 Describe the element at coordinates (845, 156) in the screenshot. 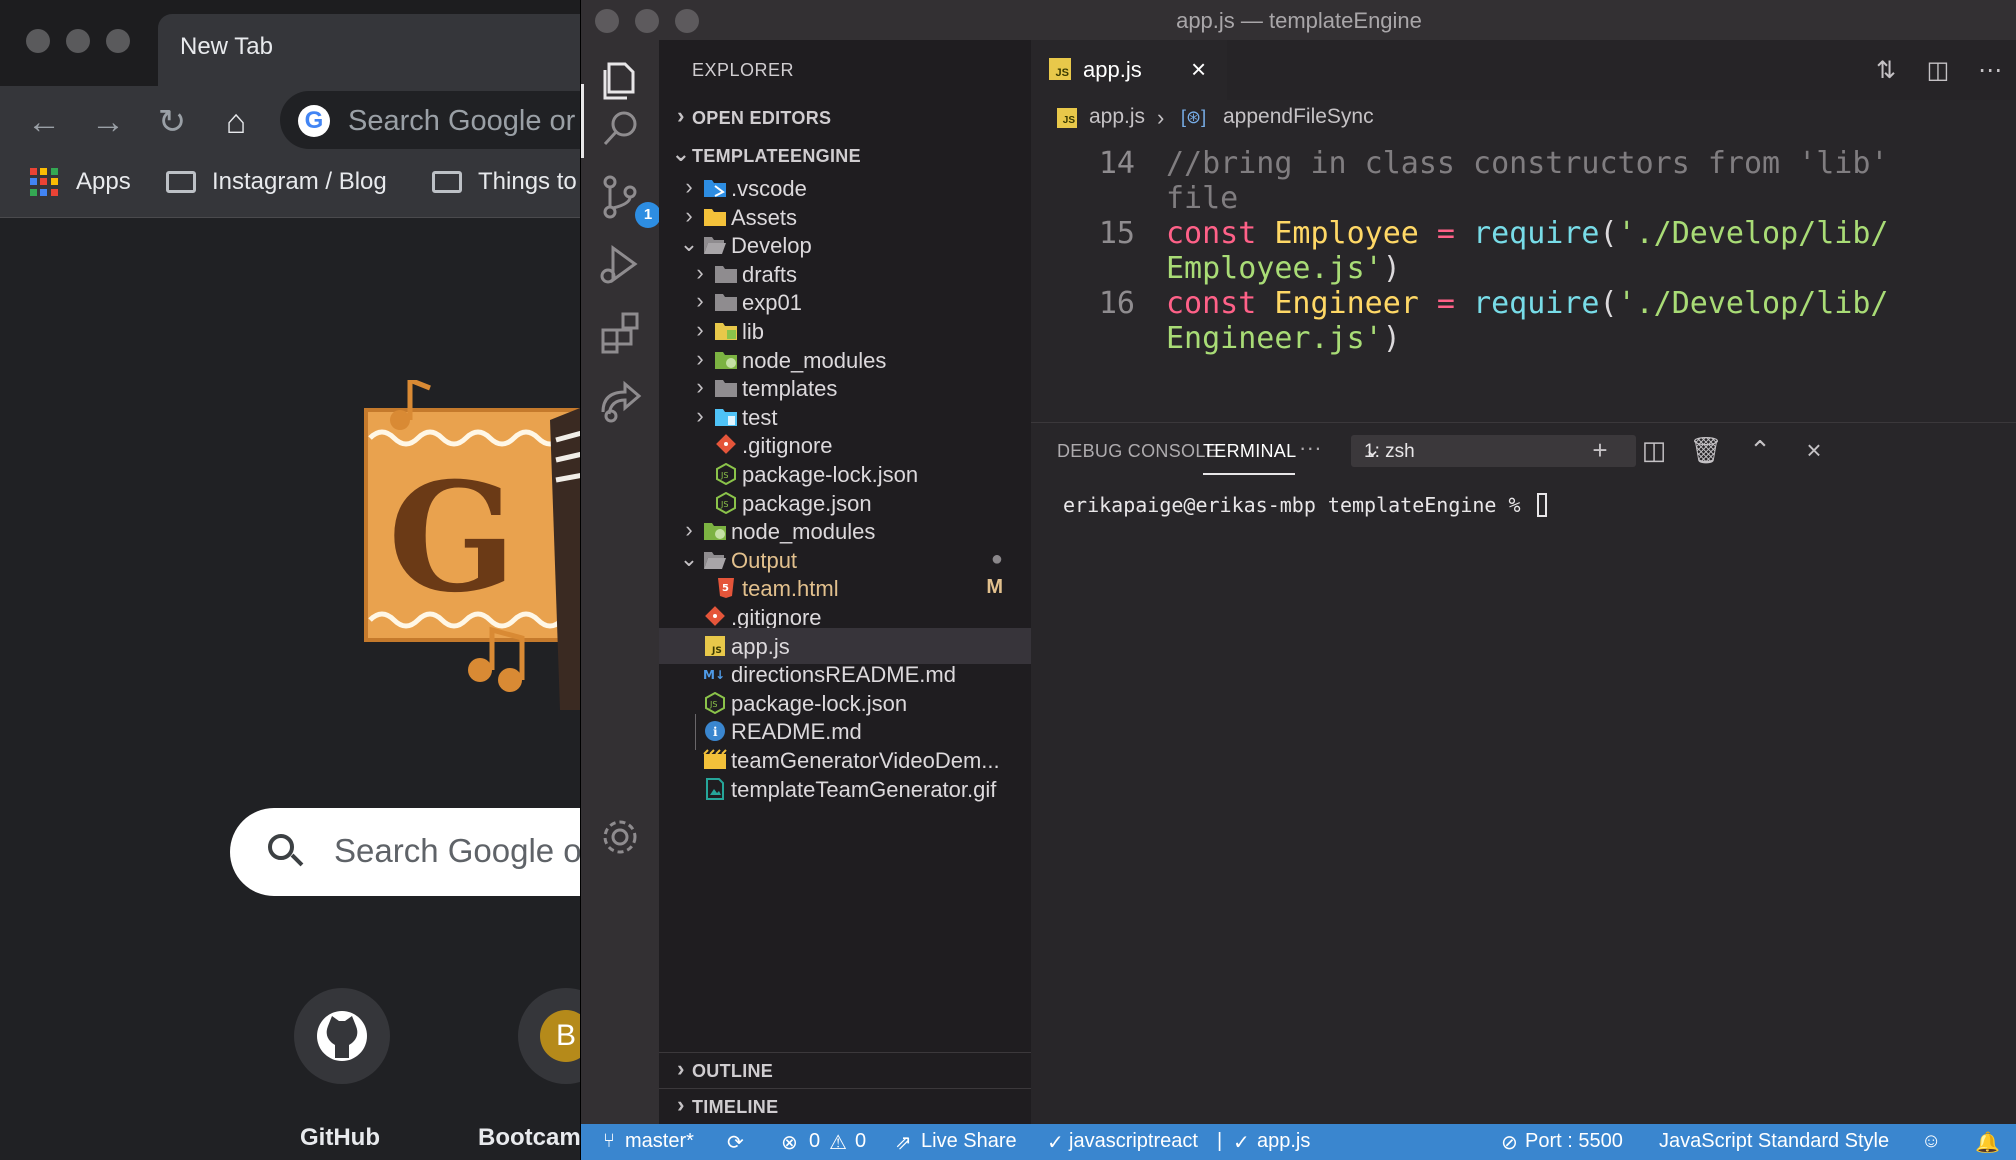

I see `project-root-section: ⌄ TEMPLATEENGINE` at that location.